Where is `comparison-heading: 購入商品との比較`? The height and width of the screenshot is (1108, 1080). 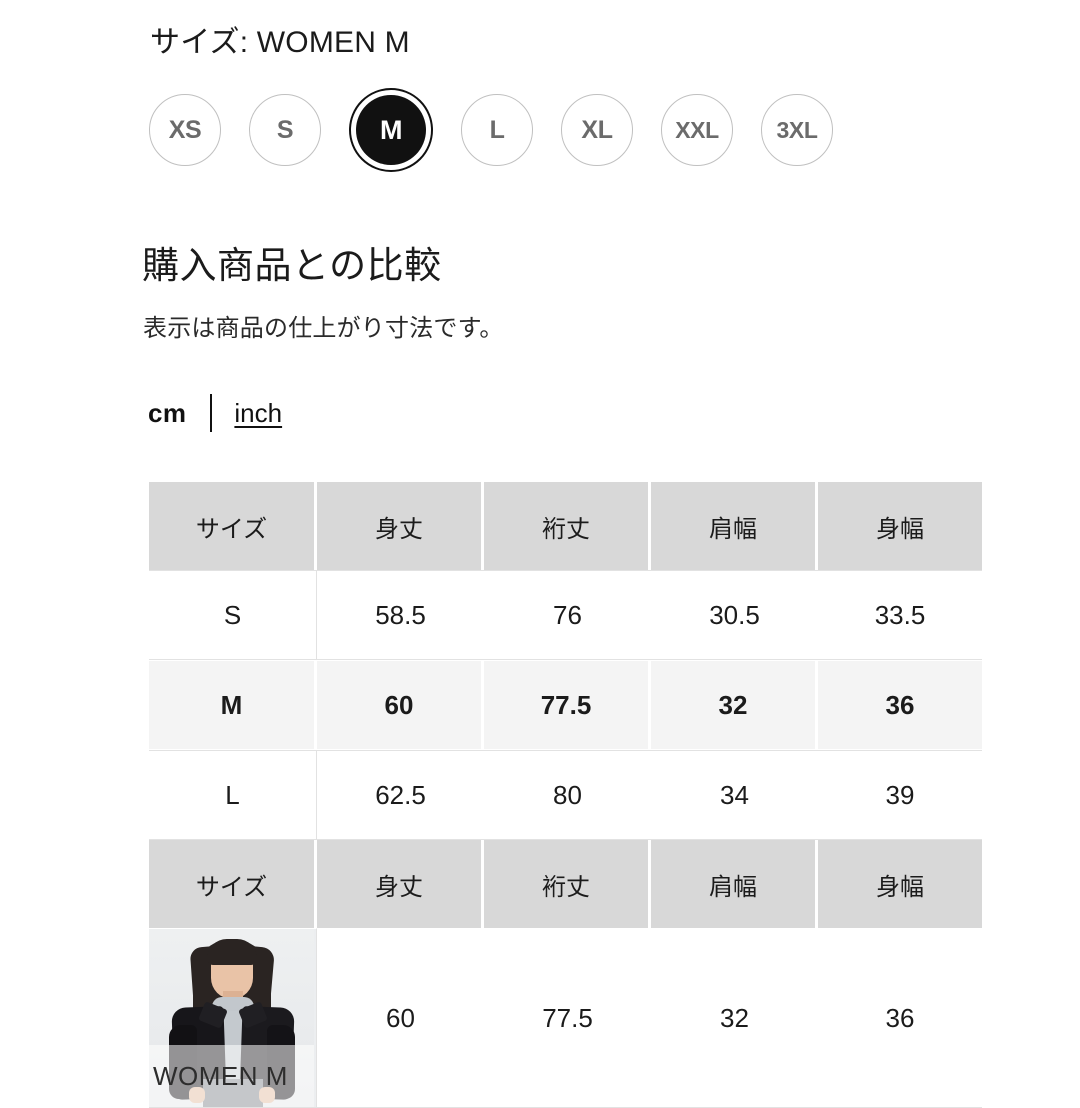
comparison-heading: 購入商品との比較 is located at coordinates (292, 265).